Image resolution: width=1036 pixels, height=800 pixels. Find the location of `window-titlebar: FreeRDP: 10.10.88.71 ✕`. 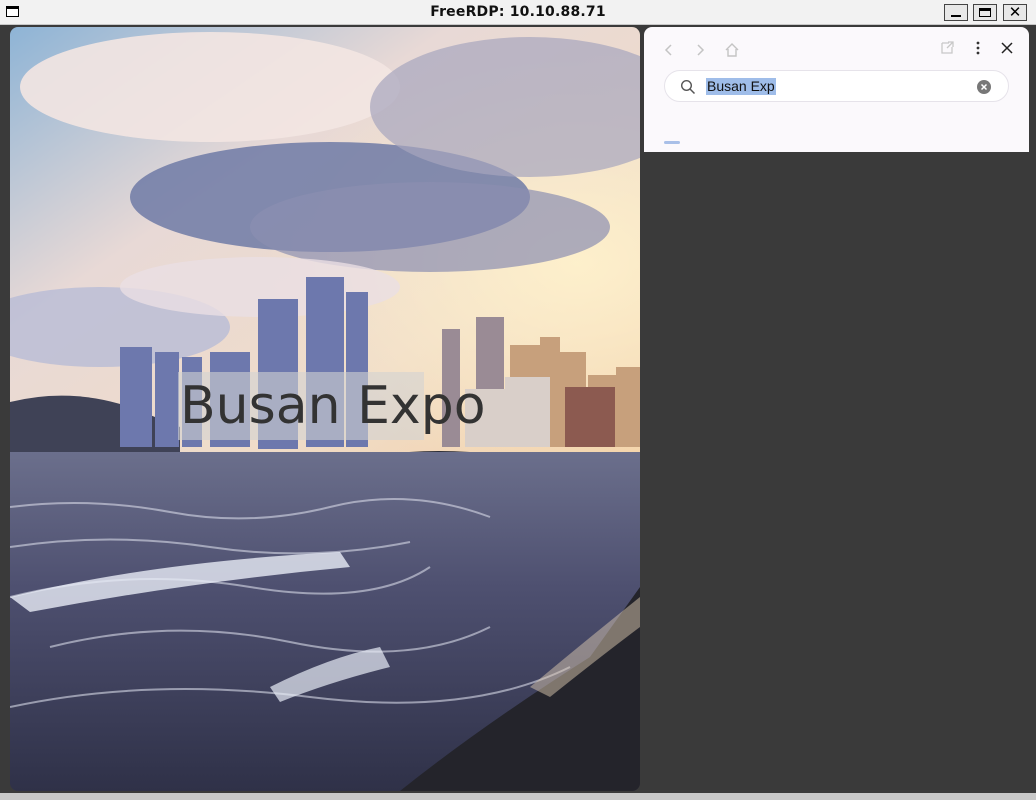

window-titlebar: FreeRDP: 10.10.88.71 ✕ is located at coordinates (518, 12).